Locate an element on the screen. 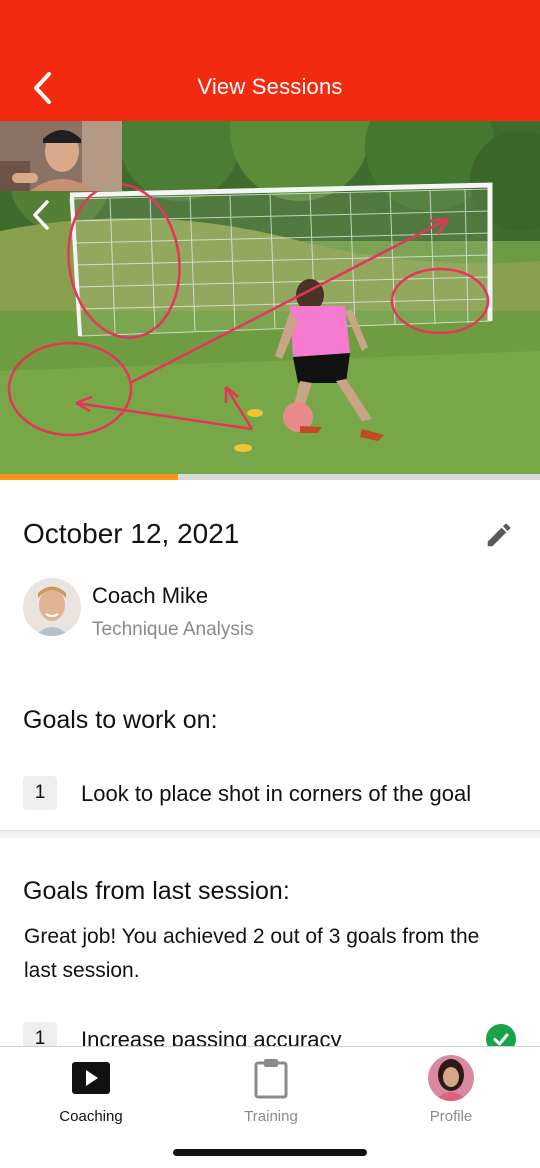 This screenshot has width=540, height=1168. video-progress-bar is located at coordinates (270, 477).